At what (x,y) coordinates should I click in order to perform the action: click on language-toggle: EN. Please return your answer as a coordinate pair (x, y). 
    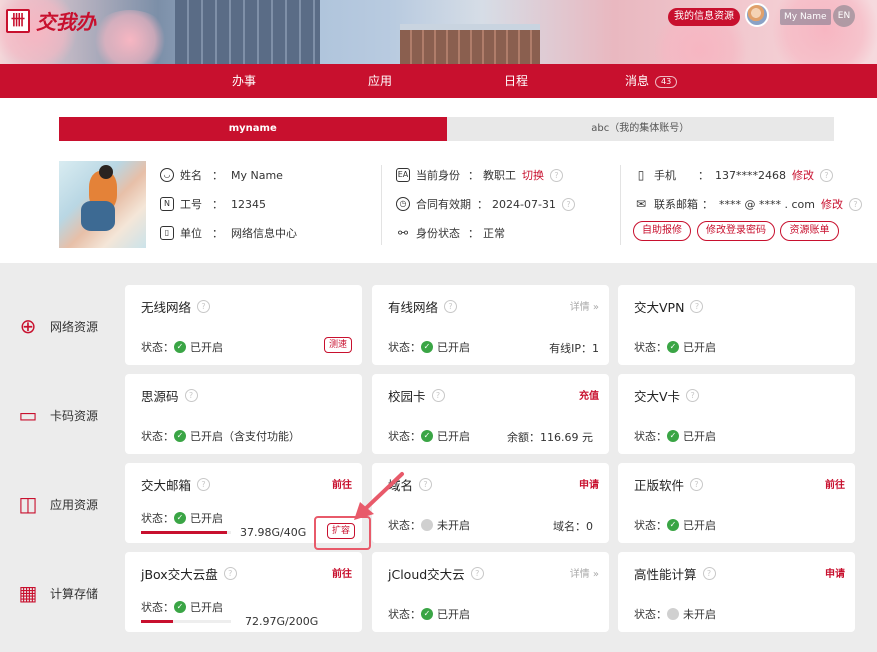
    Looking at the image, I should click on (844, 16).